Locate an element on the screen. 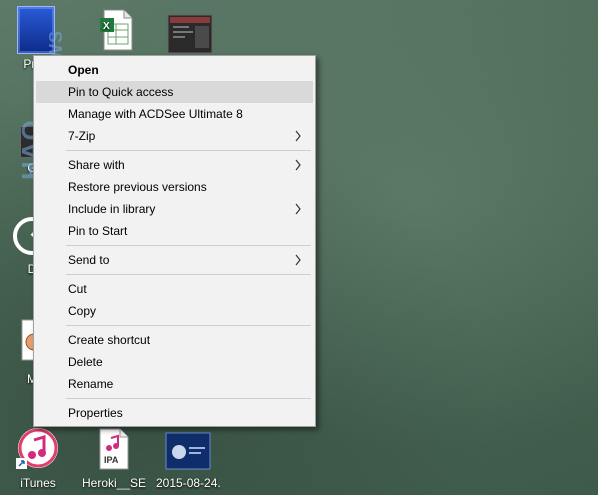 This screenshot has width=598, height=495. menu-item-send-to: Send to is located at coordinates (174, 260).